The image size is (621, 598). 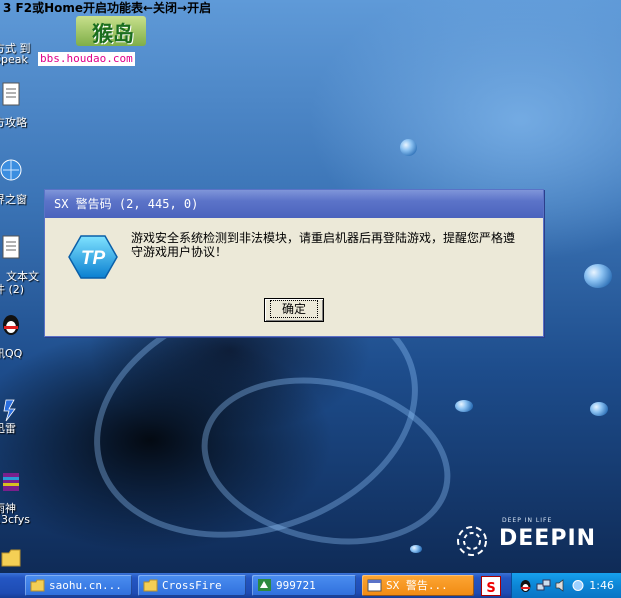 I want to click on desktop-icon-guide: 方攻略, so click(x=20, y=105).